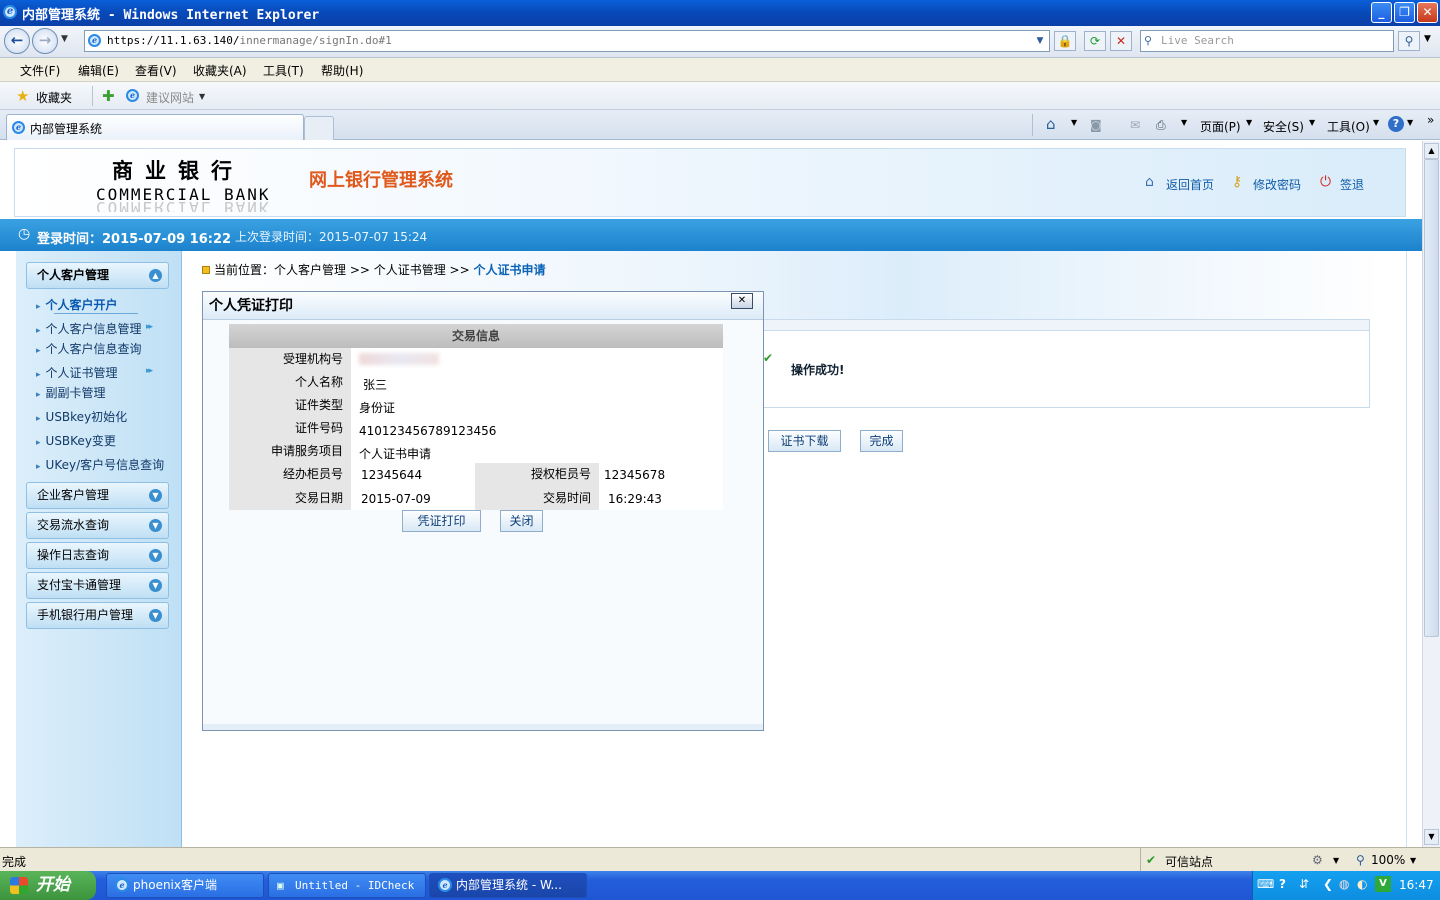 The height and width of the screenshot is (900, 1440). Describe the element at coordinates (1381, 12) in the screenshot. I see `minimize-button: _` at that location.